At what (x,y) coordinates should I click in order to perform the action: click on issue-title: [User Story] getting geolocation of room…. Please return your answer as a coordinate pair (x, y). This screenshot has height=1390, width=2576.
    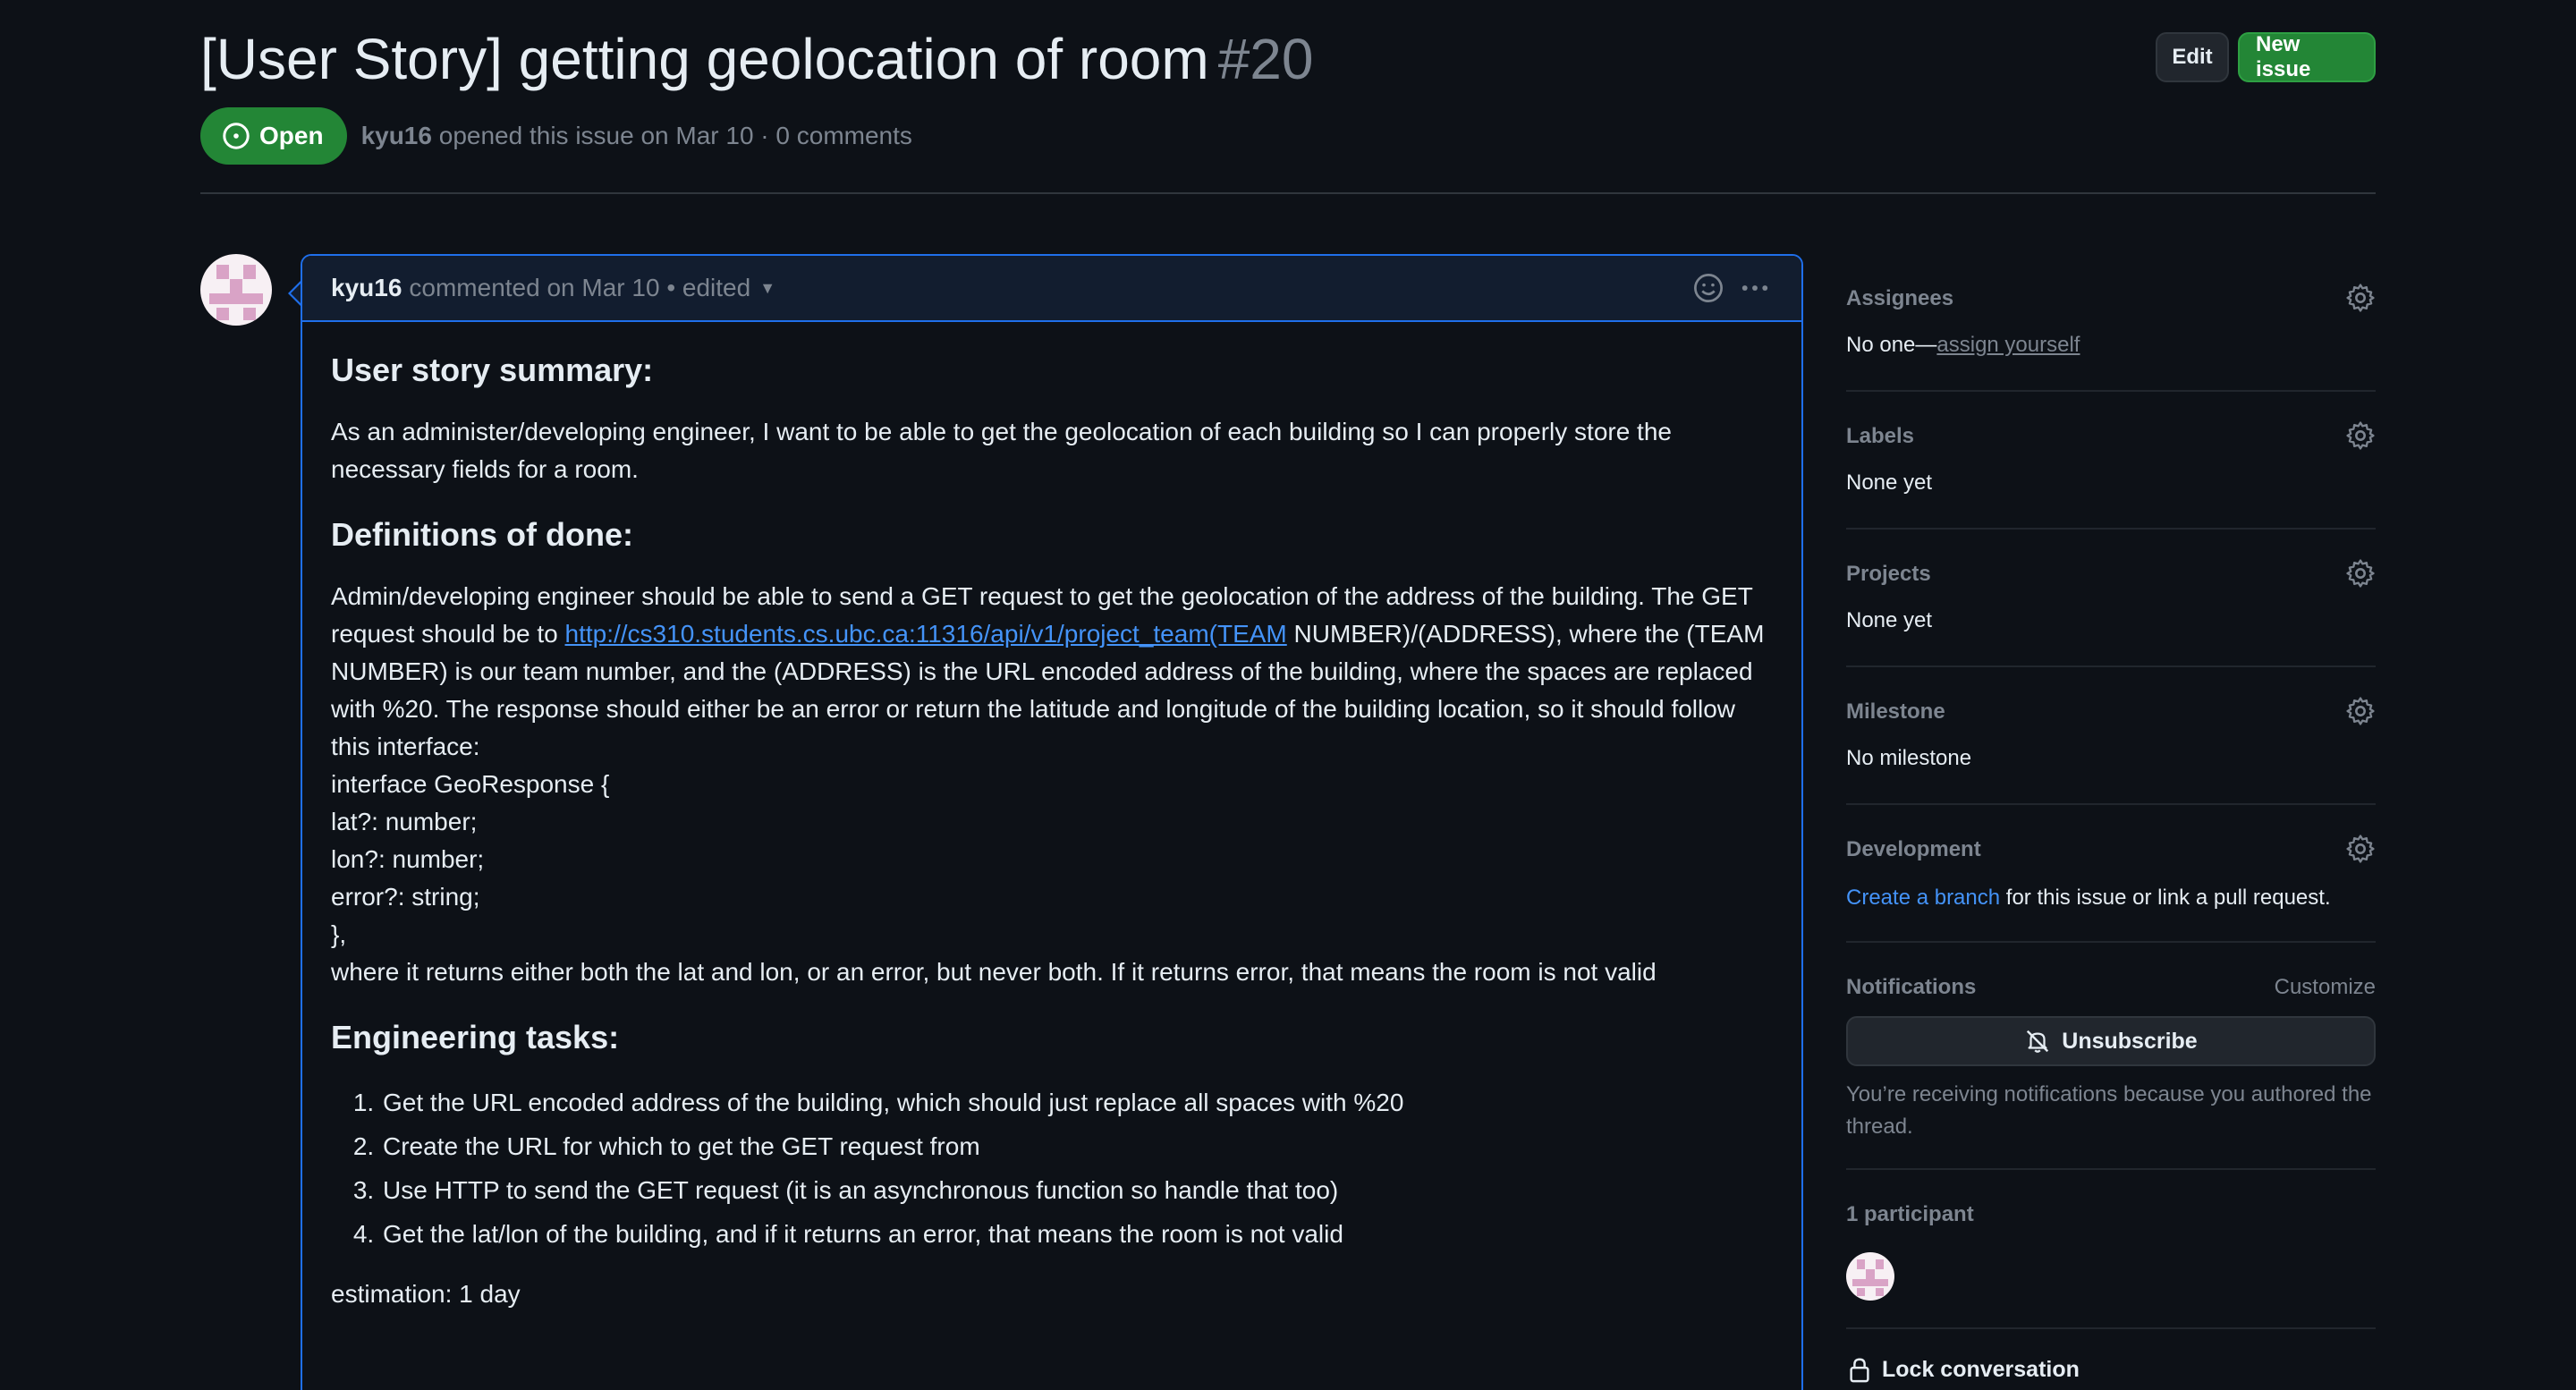
    Looking at the image, I should click on (1288, 59).